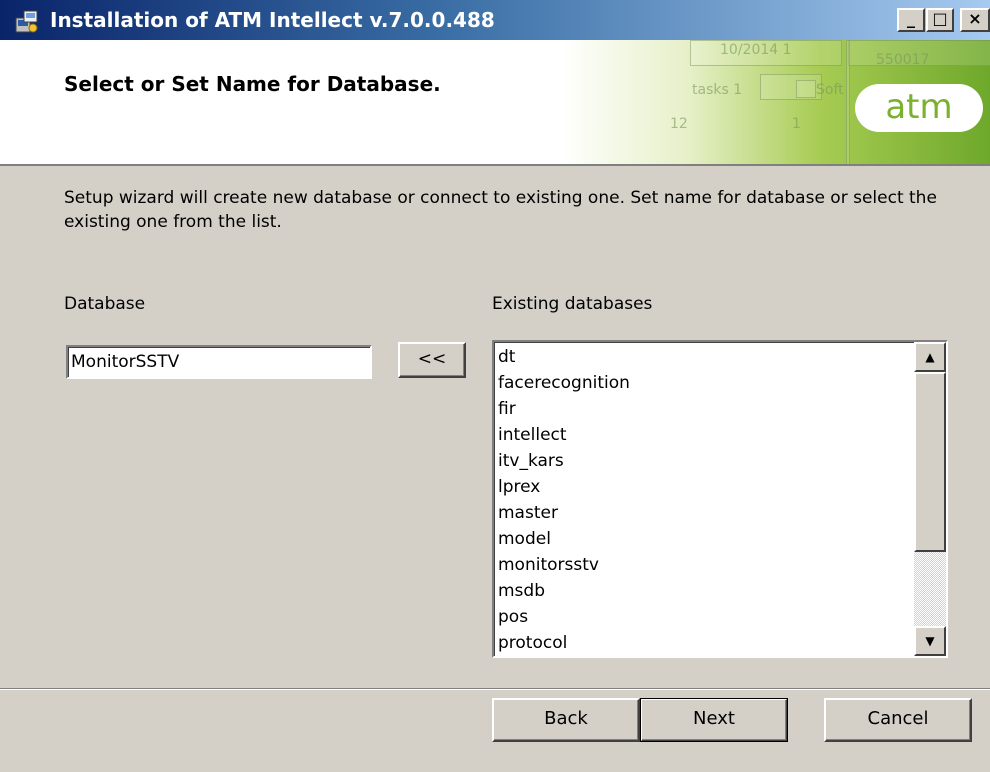  I want to click on cancel-button: Cancel, so click(898, 720).